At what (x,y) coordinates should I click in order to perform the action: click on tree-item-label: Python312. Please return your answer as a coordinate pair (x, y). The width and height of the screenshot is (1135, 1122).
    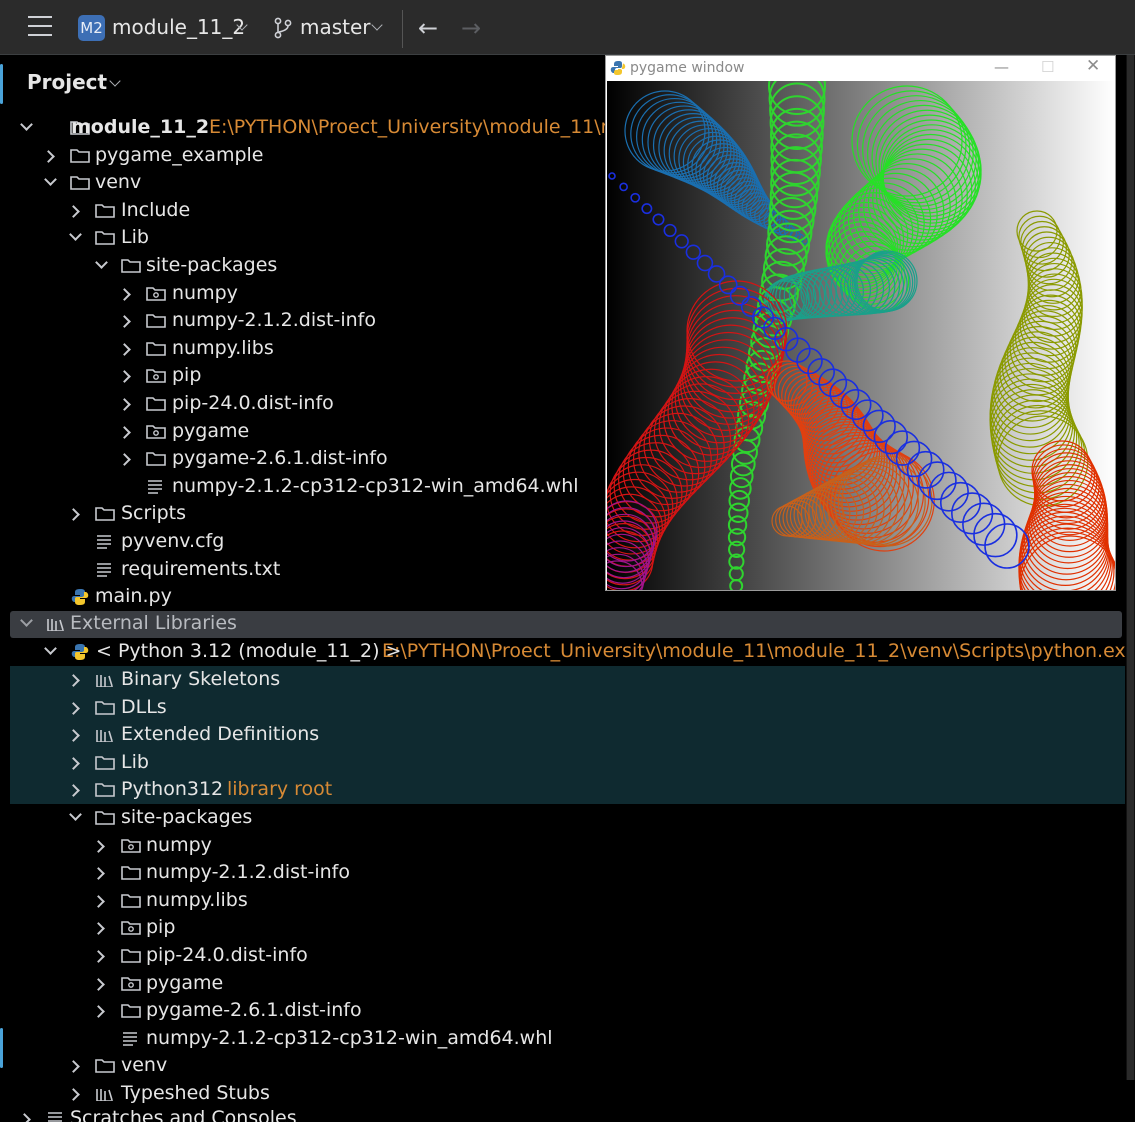
    Looking at the image, I should click on (172, 789).